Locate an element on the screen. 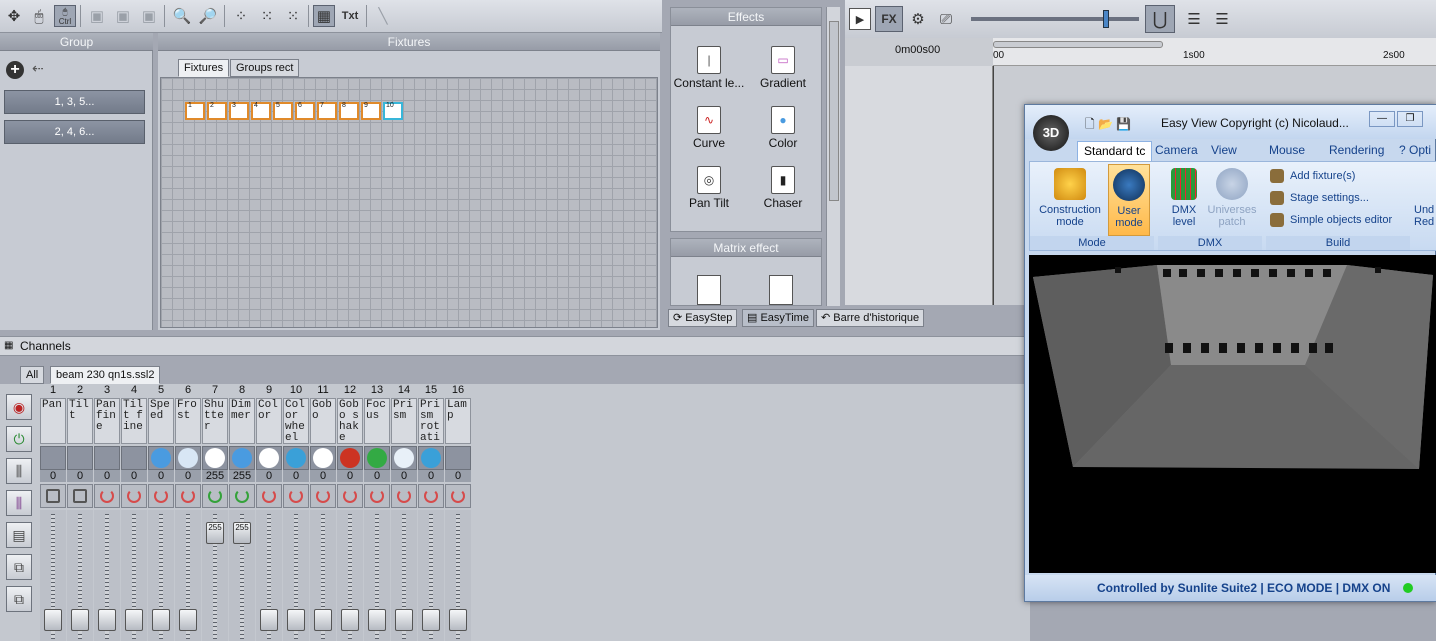 The width and height of the screenshot is (1436, 641). effect-pan-tilt: ◎ Pan Tilt is located at coordinates (709, 188).